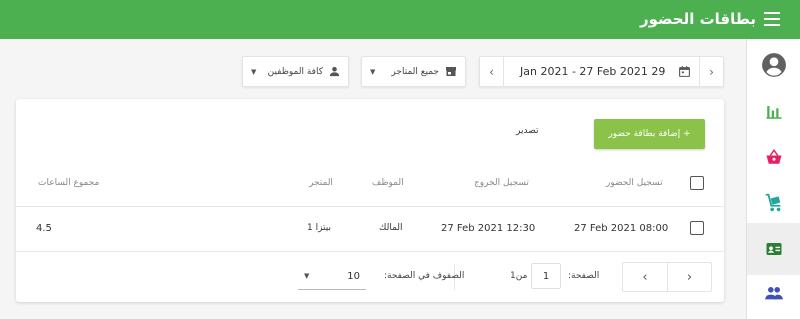 The height and width of the screenshot is (319, 800). I want to click on sidebar-item-account, so click(773, 65).